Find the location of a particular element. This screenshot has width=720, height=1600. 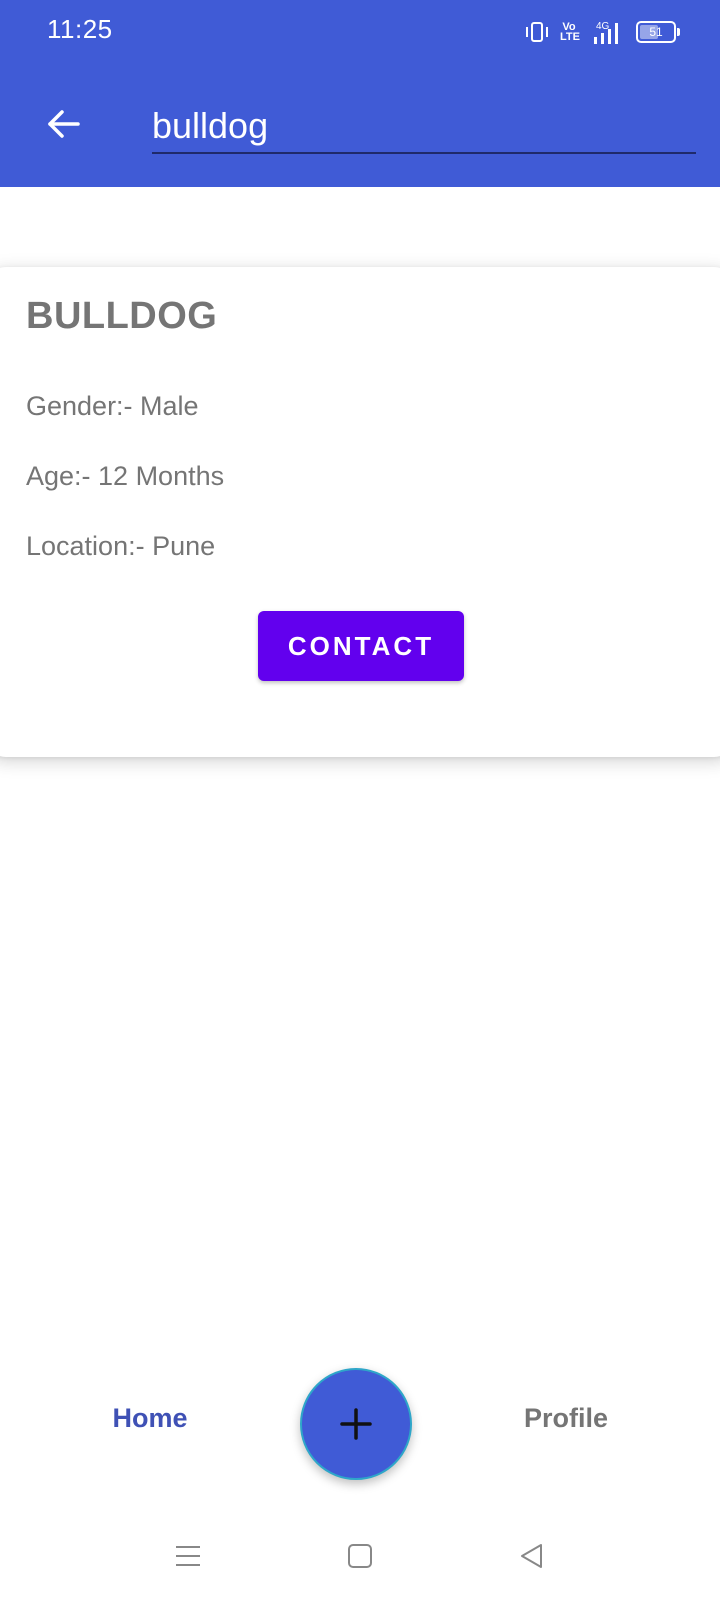

battery-icon: 51 is located at coordinates (658, 32).